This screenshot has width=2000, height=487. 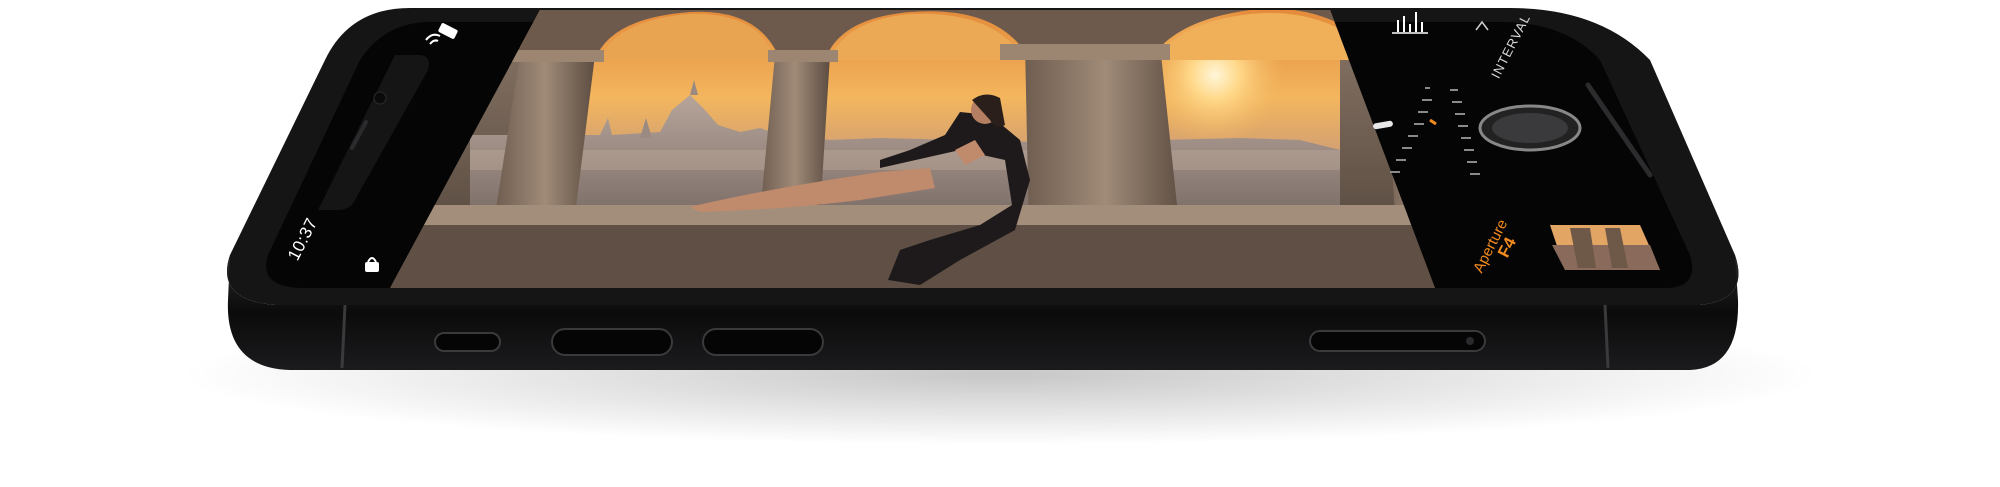 I want to click on sim-eject-hole, so click(x=1470, y=341).